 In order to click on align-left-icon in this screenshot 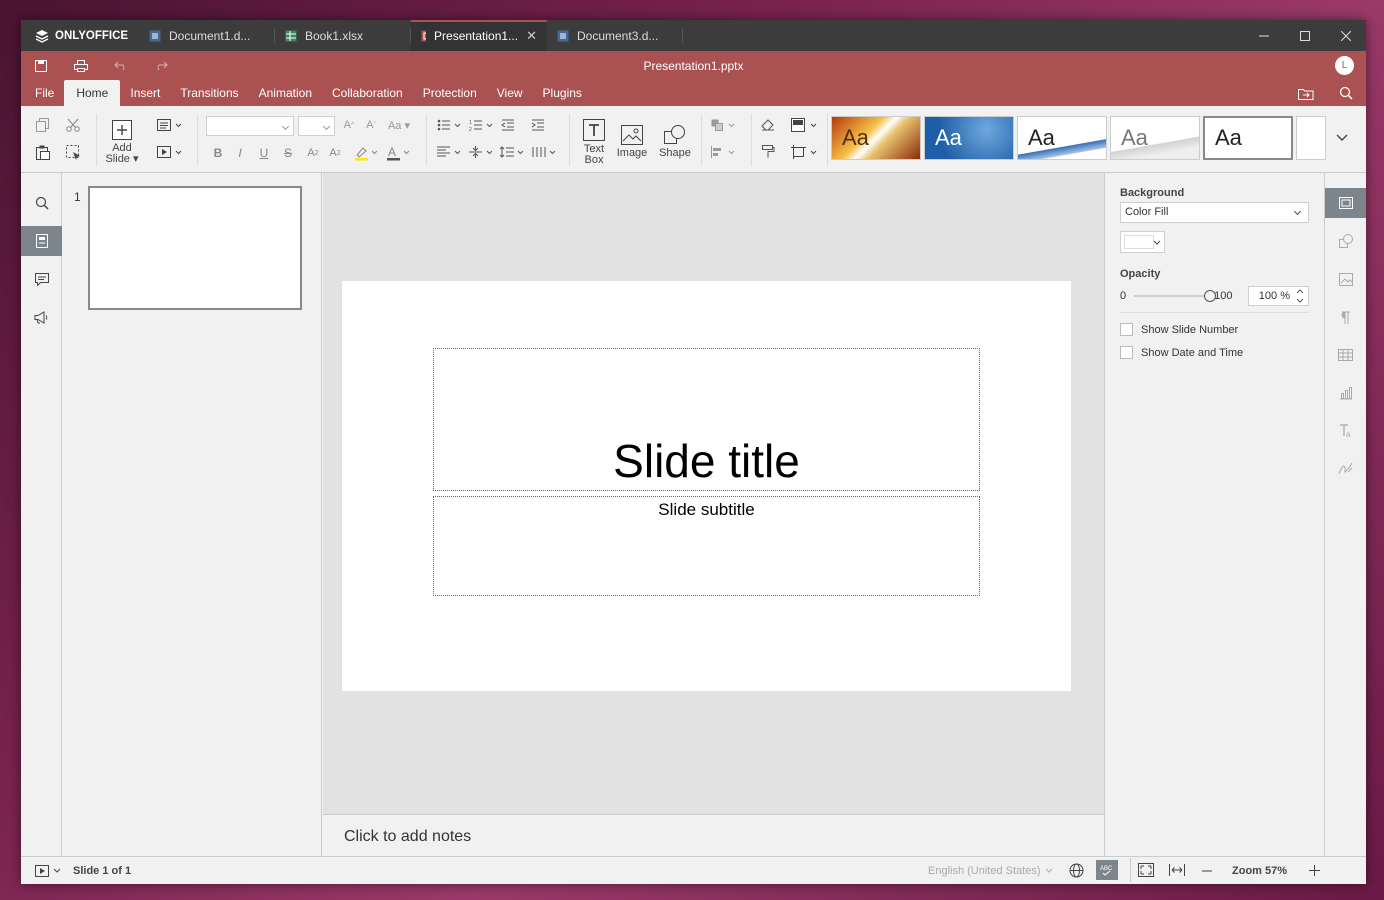, I will do `click(450, 152)`.